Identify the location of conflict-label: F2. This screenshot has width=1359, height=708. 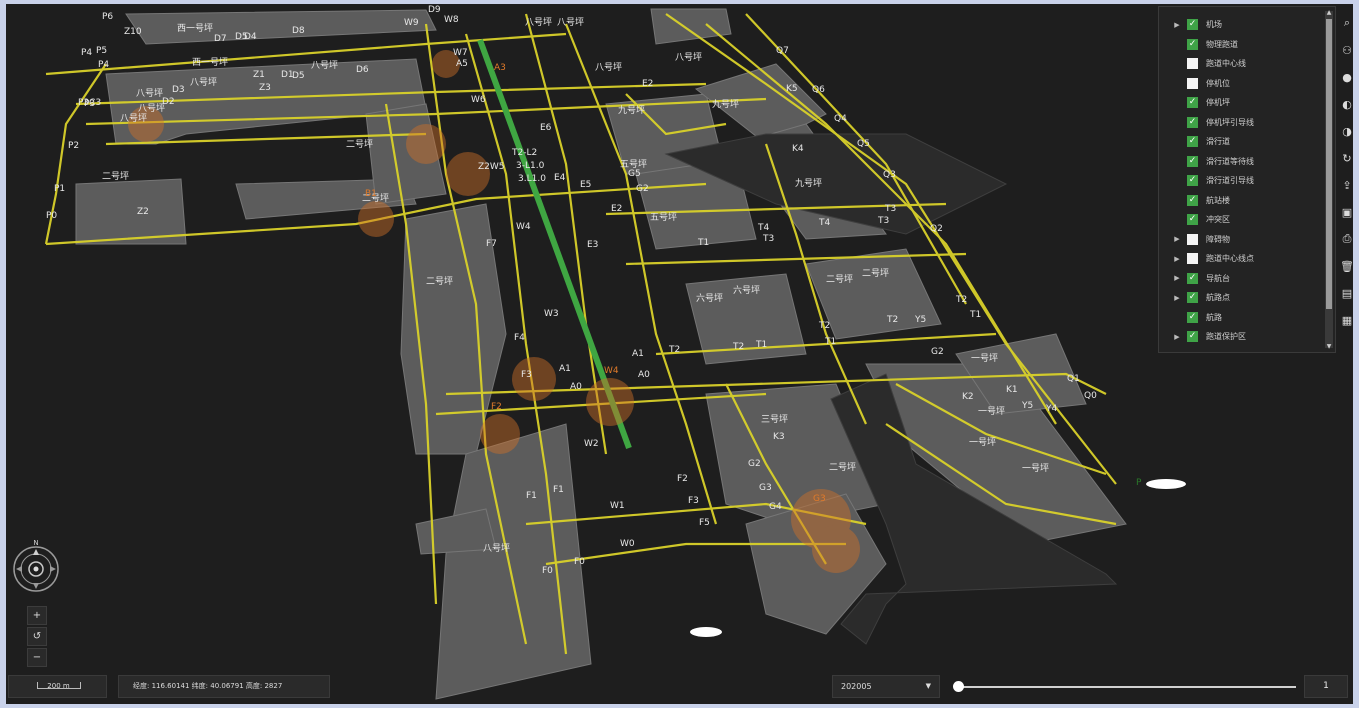
(496, 407).